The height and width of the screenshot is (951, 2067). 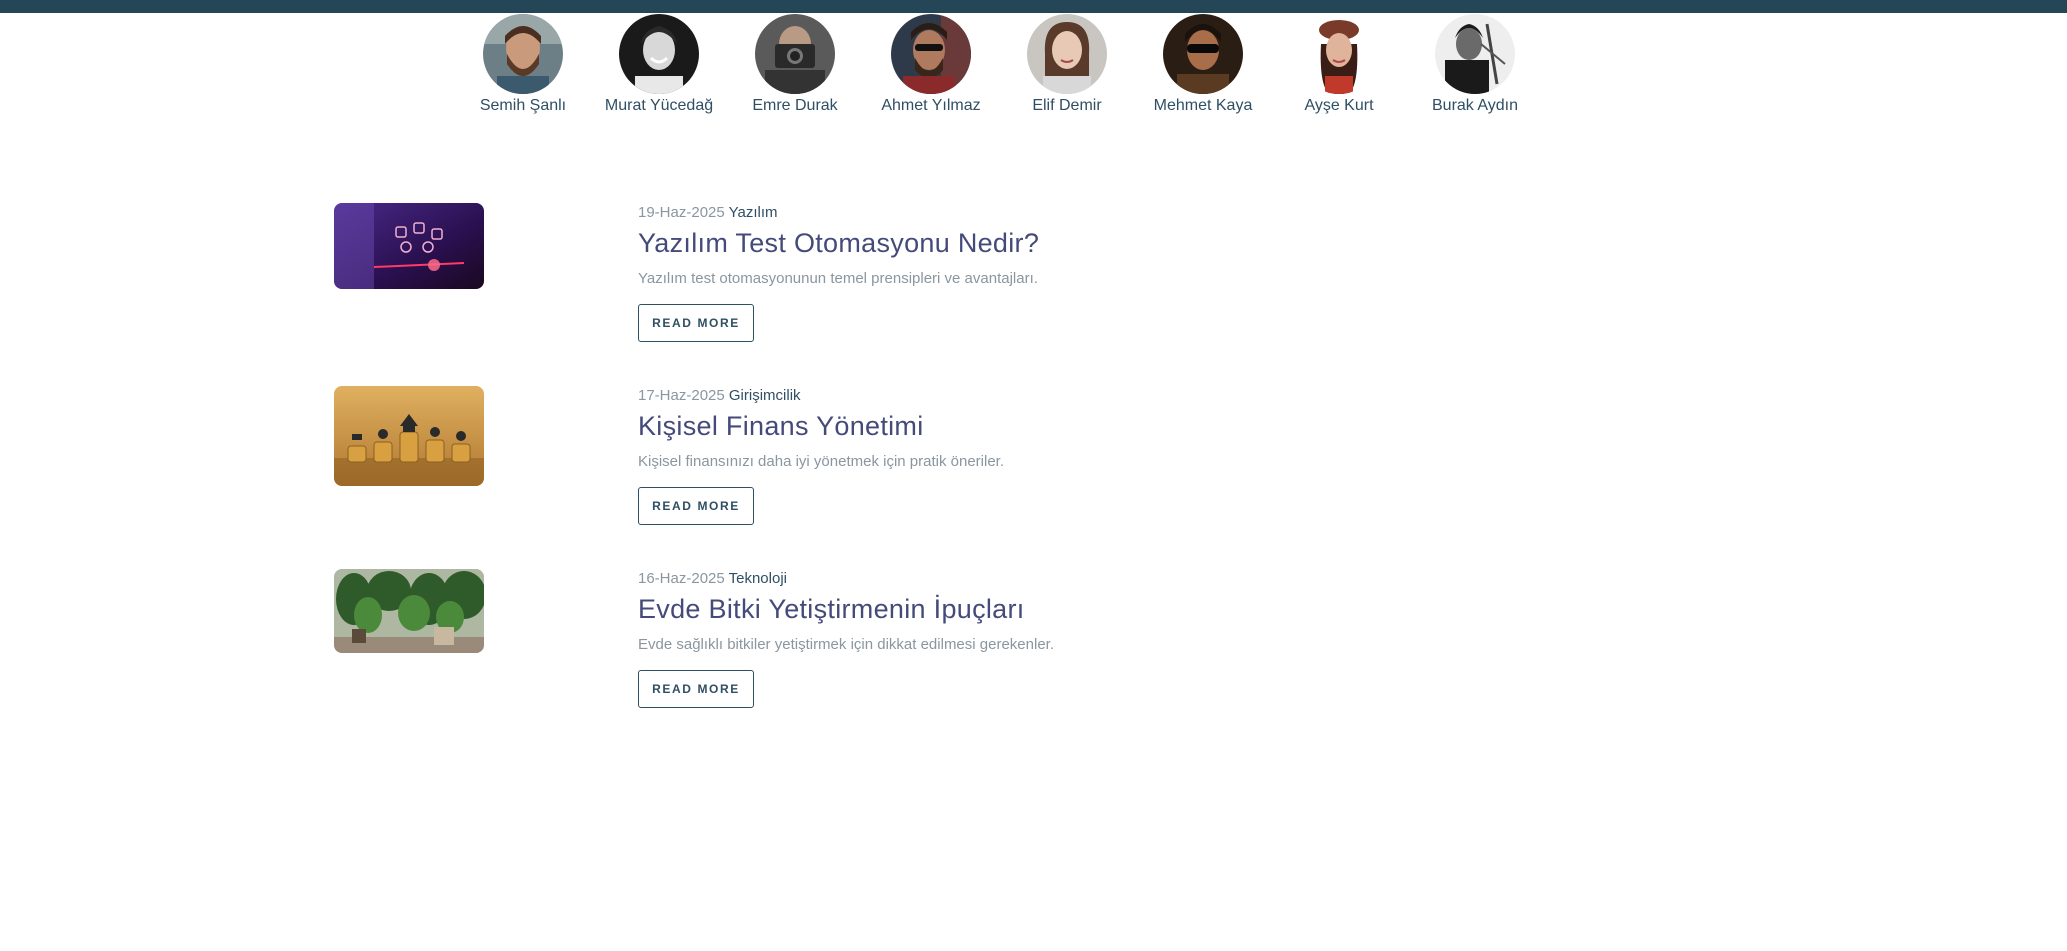 I want to click on author-item: Semih Şanlı, so click(x=523, y=65).